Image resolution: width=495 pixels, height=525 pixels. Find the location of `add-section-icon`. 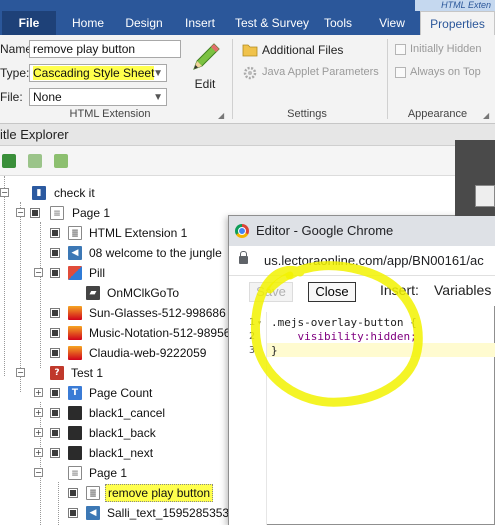

add-section-icon is located at coordinates (61, 161).